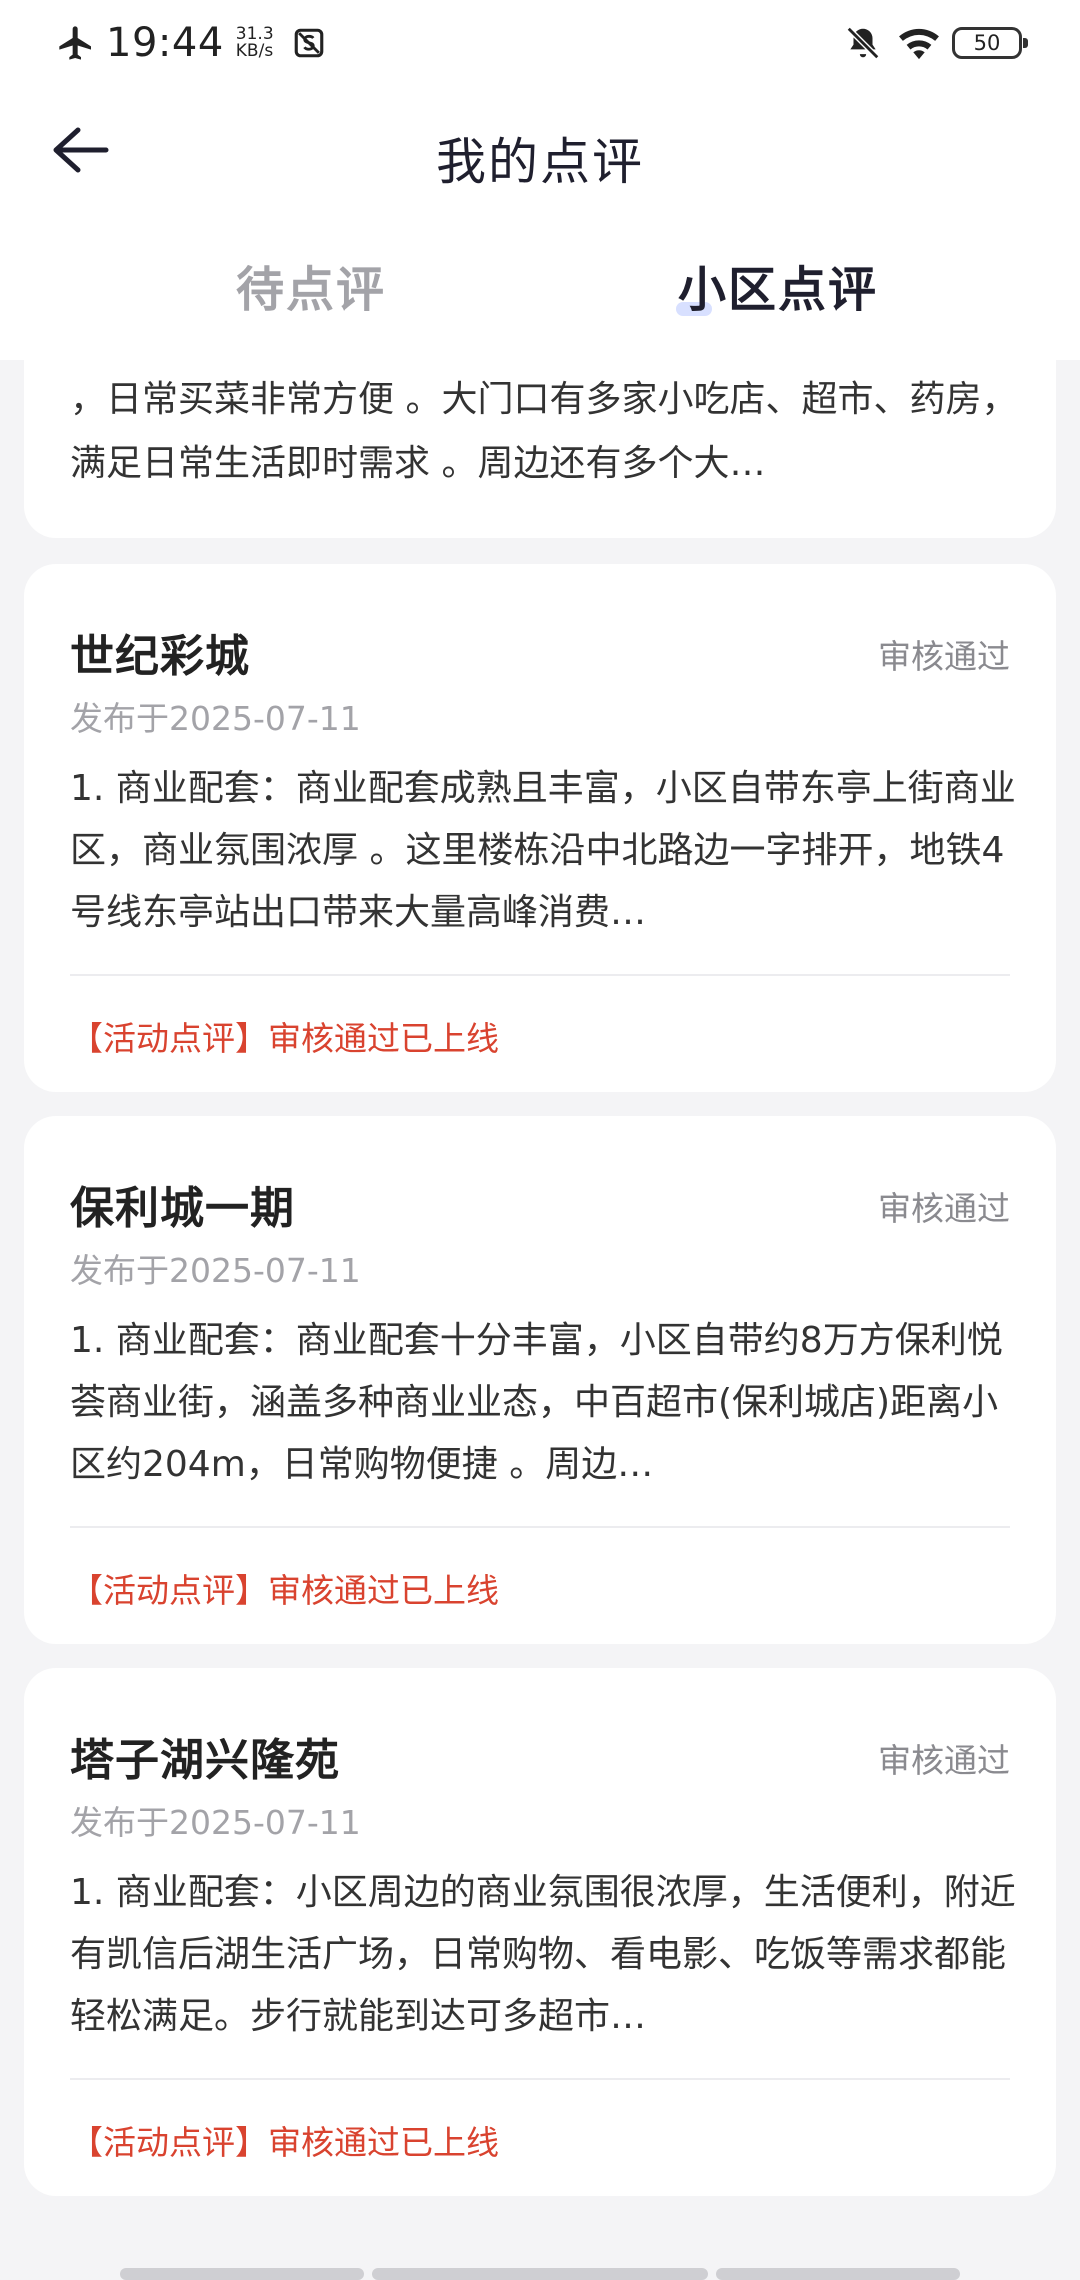 The width and height of the screenshot is (1080, 2280). I want to click on status-left: 19:44 31.3 KB/s, so click(191, 43).